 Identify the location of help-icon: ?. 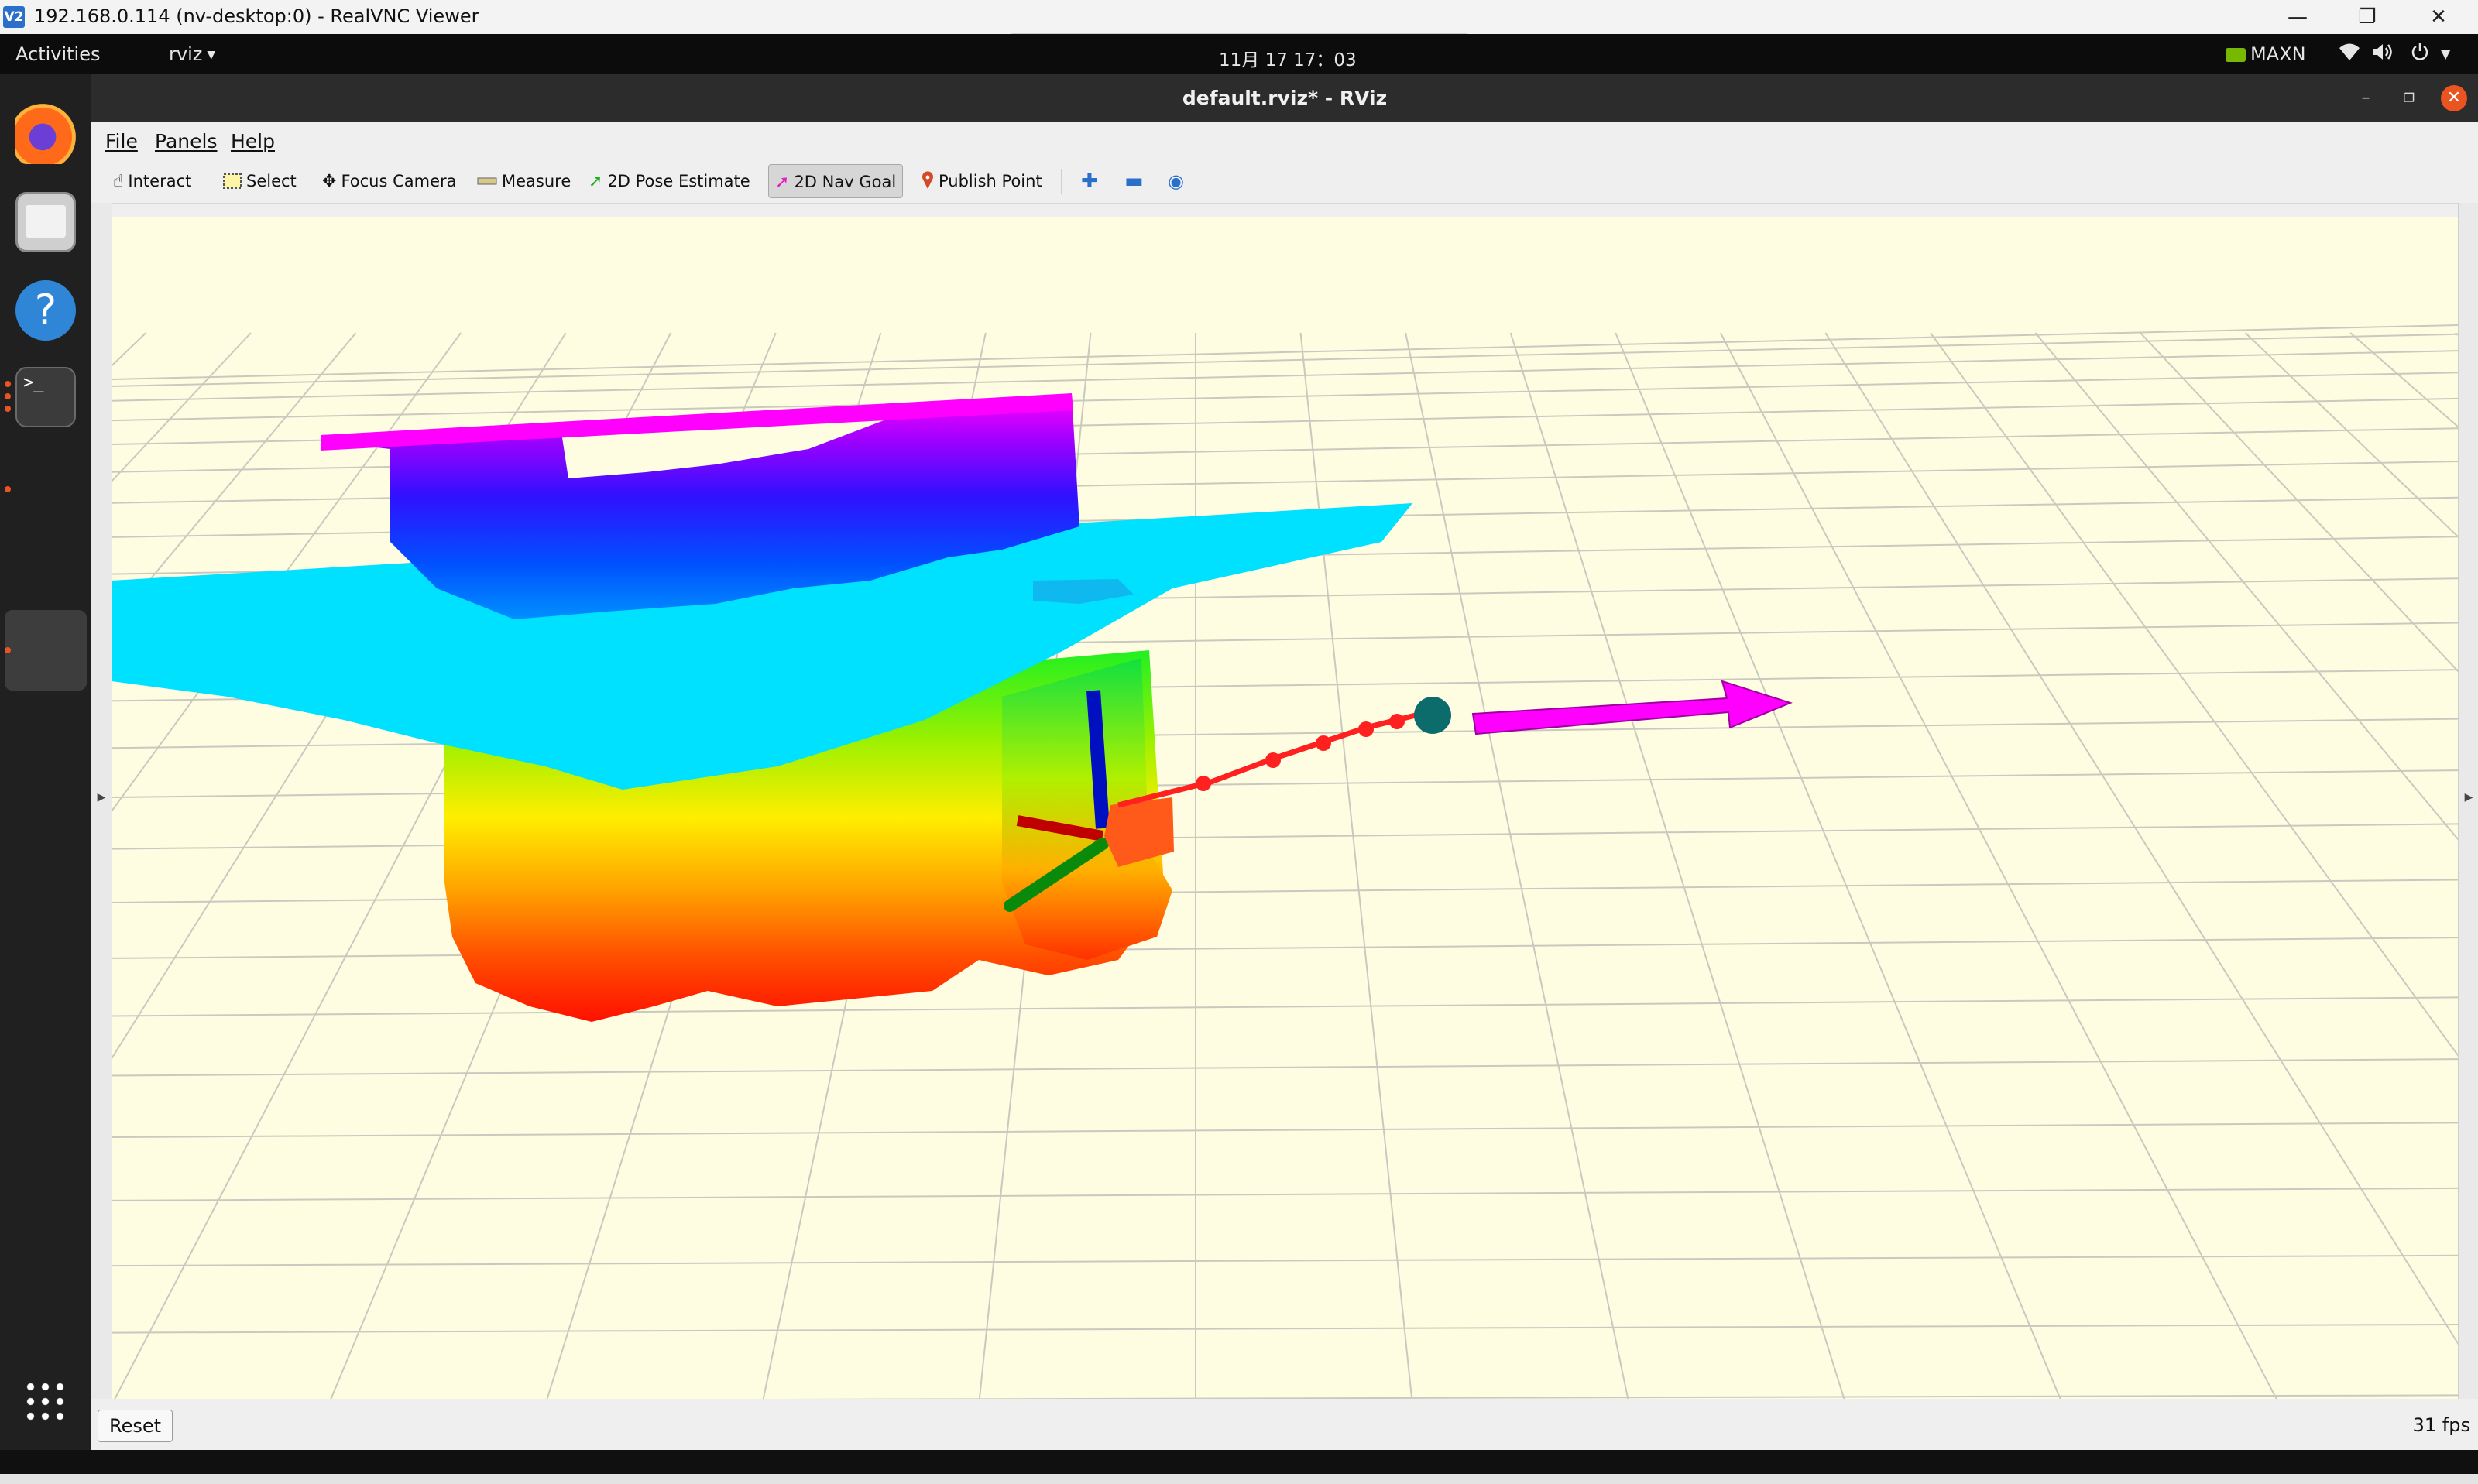
(45, 310).